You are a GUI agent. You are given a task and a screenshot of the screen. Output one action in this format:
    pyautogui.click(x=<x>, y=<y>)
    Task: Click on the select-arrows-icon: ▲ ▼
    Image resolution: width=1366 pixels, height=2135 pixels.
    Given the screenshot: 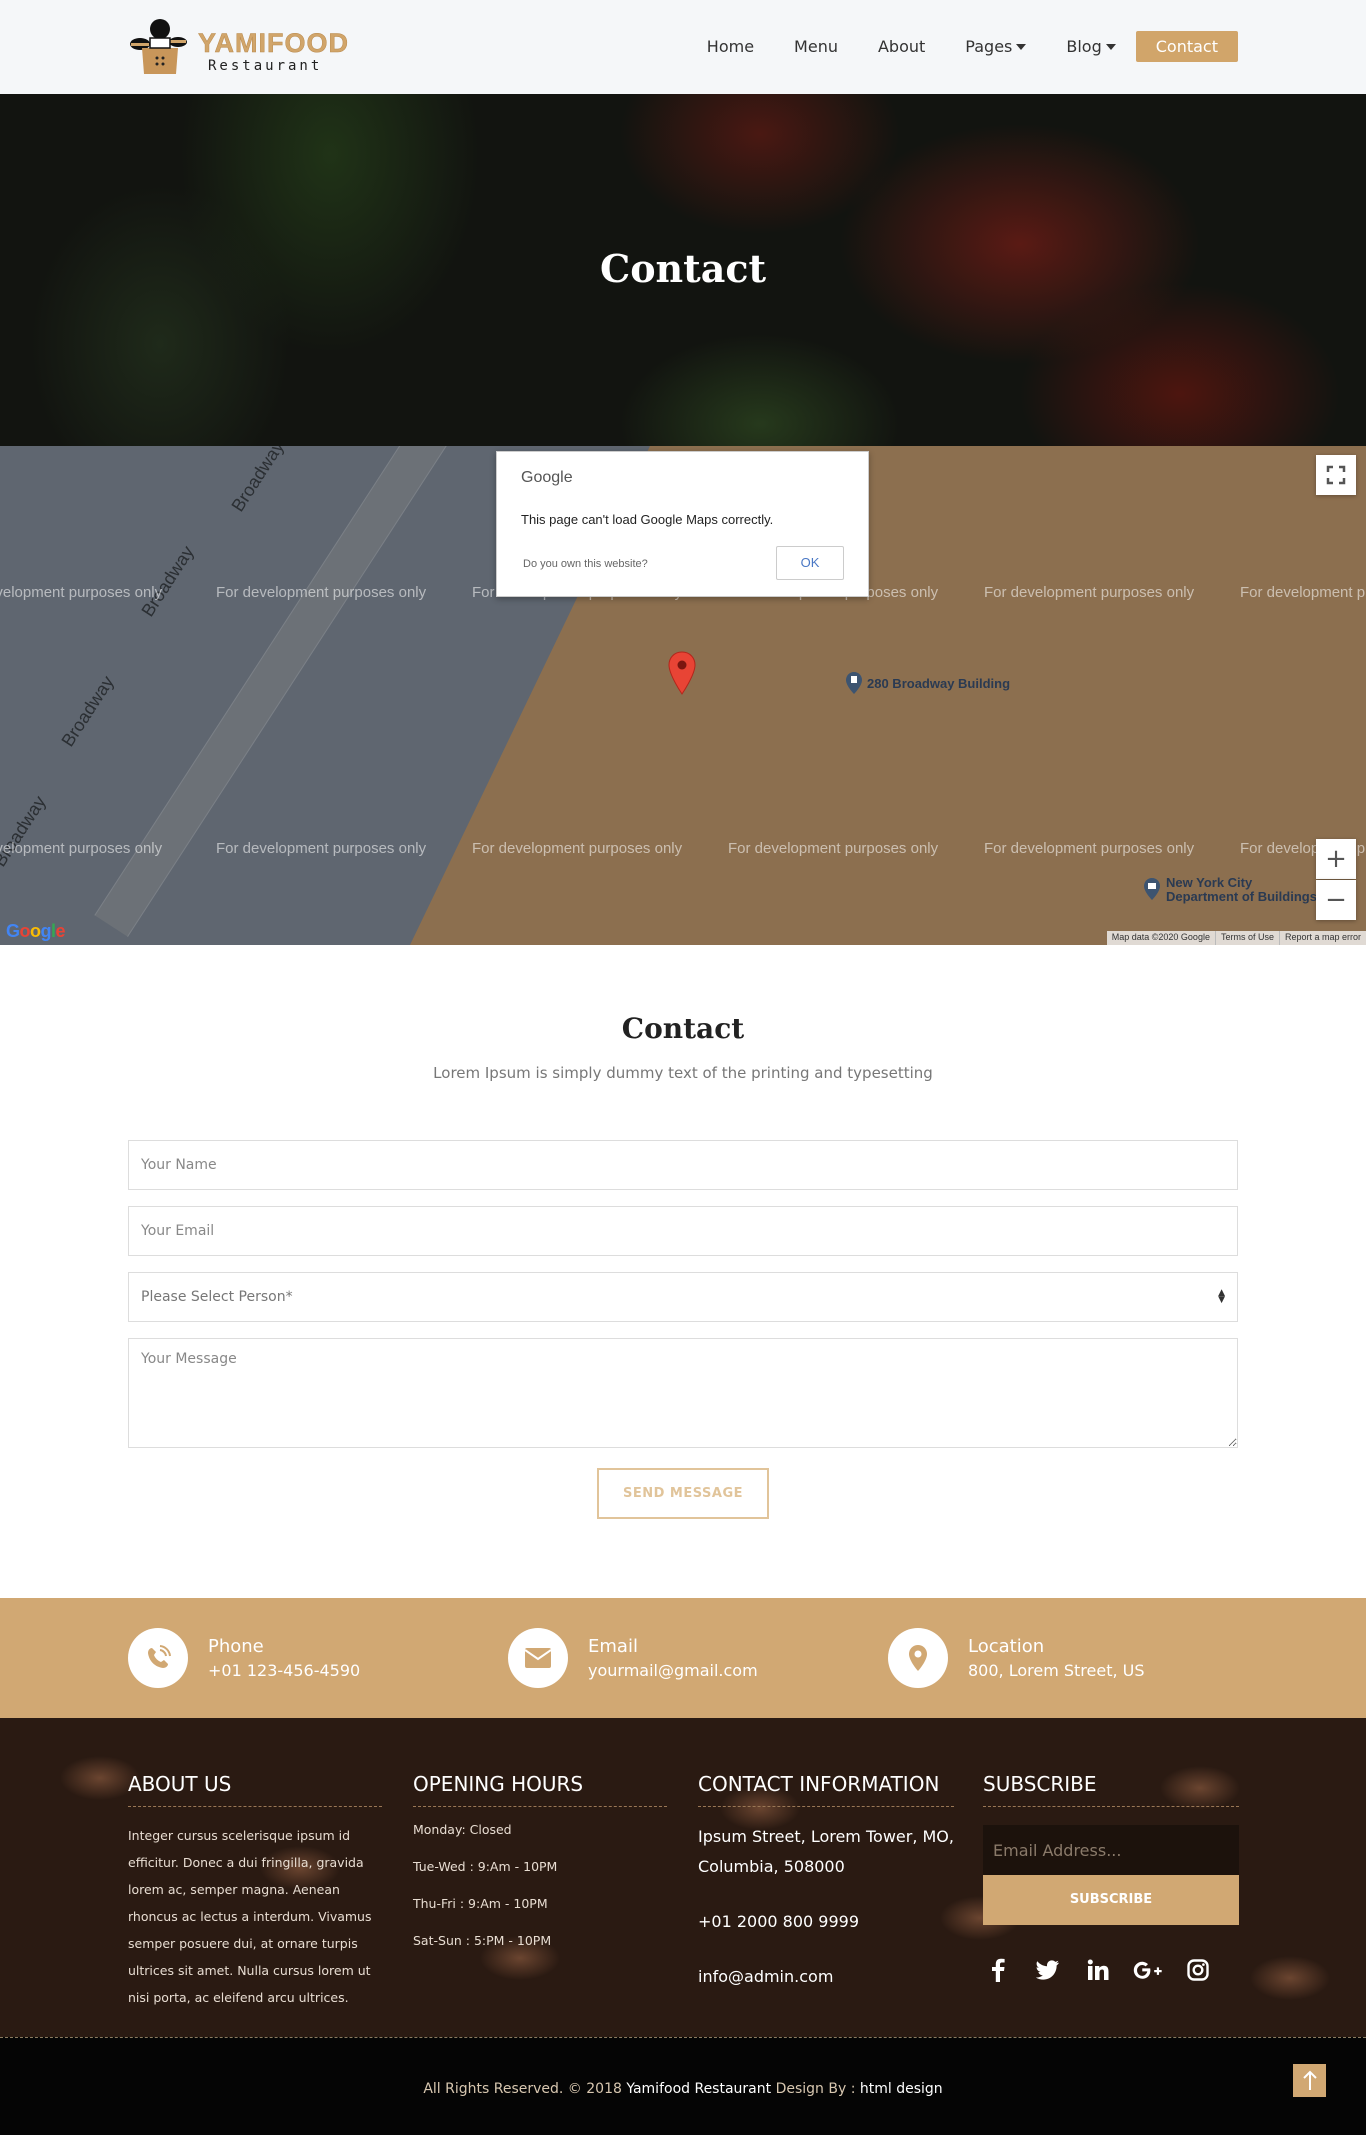 What is the action you would take?
    pyautogui.click(x=1221, y=1296)
    